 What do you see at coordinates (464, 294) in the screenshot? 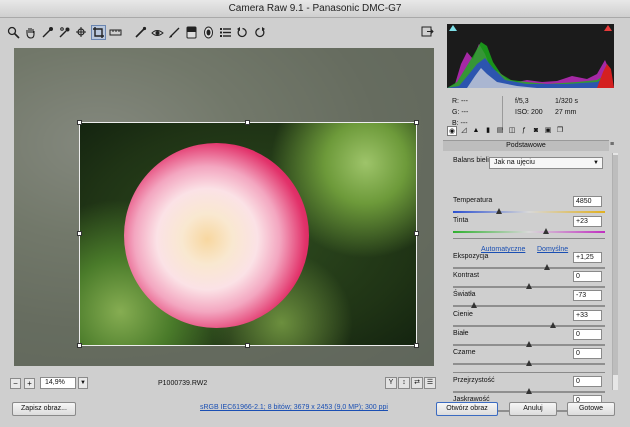
I see `highlights-label: Światła` at bounding box center [464, 294].